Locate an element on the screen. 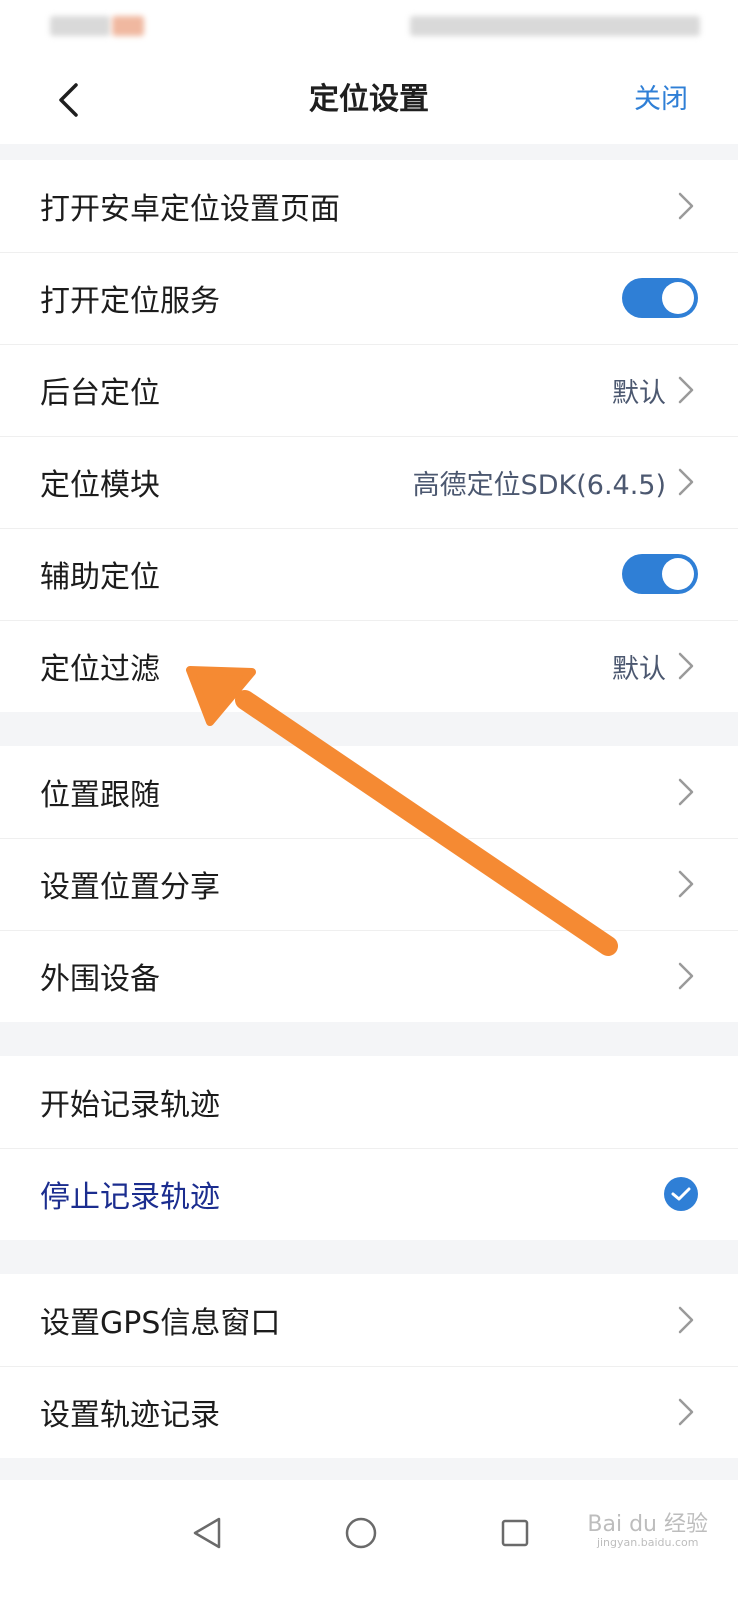  watermark-brand: Bai du 经验 is located at coordinates (647, 1524).